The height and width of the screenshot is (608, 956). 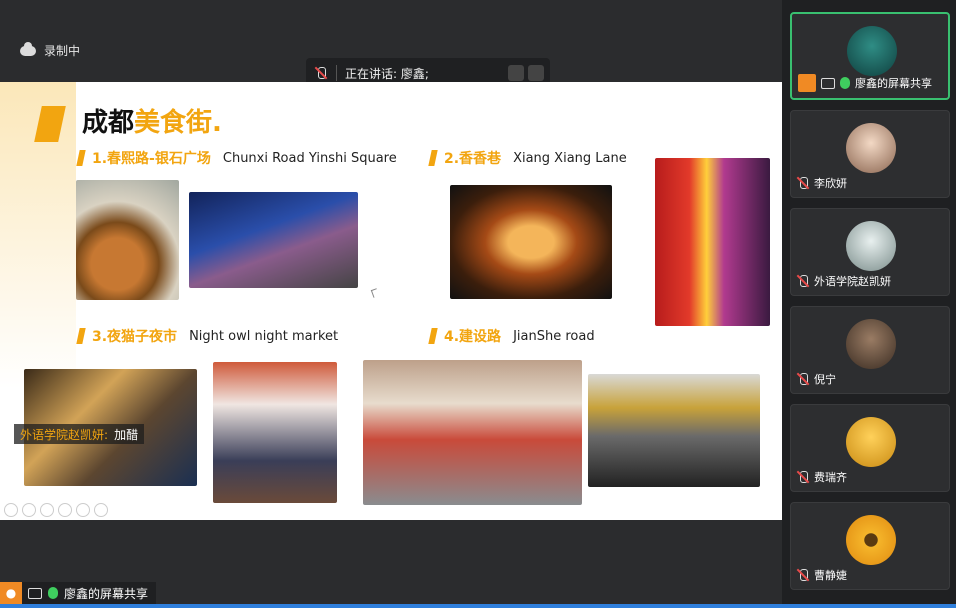 I want to click on annotation-label: 外语学院赵凯妍: 加醋, so click(x=79, y=434).